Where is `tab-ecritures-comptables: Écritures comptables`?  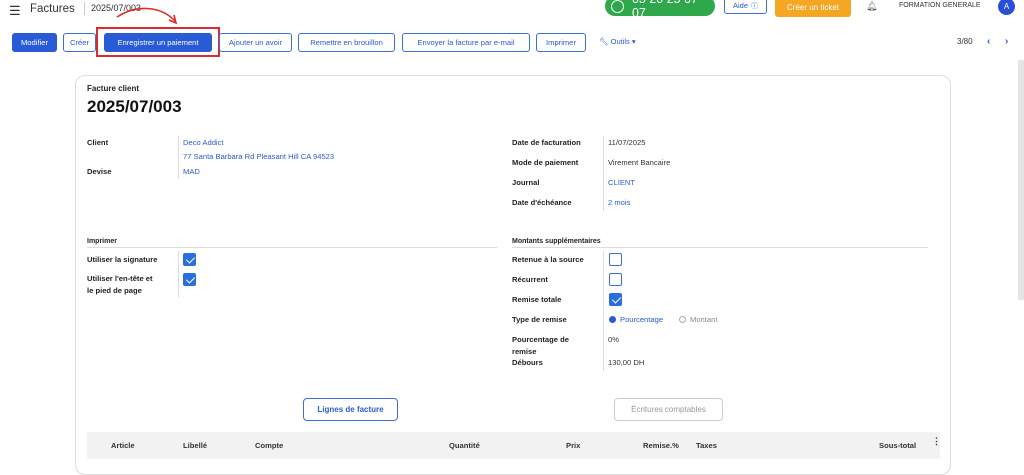 tab-ecritures-comptables: Écritures comptables is located at coordinates (668, 409).